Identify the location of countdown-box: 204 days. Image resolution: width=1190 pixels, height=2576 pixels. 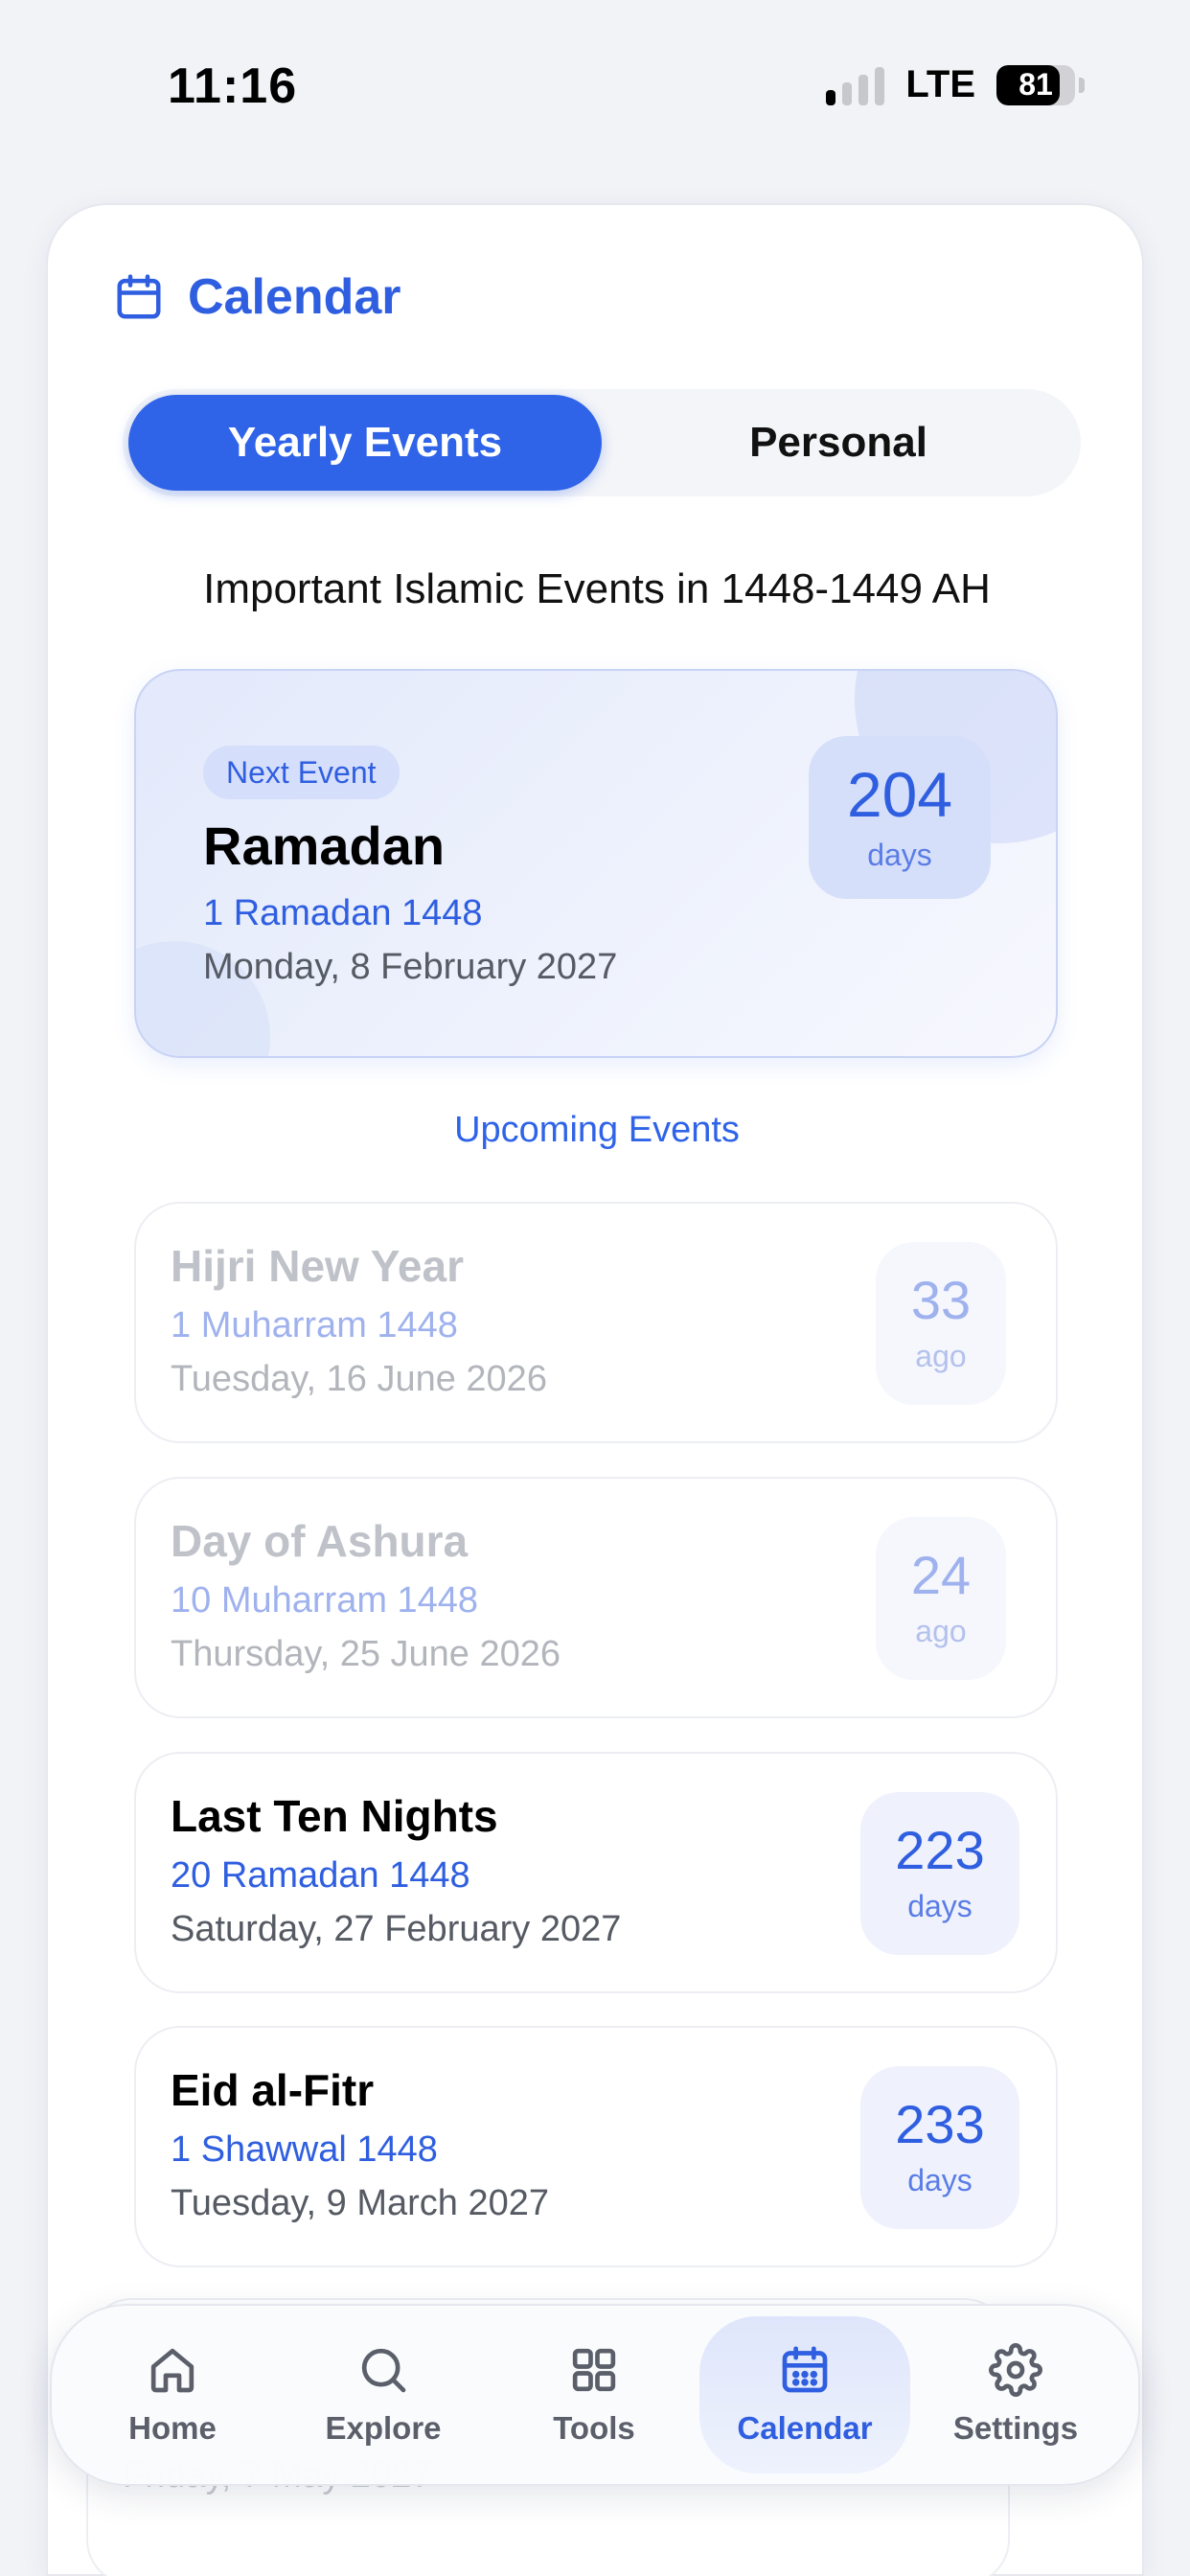
(900, 817).